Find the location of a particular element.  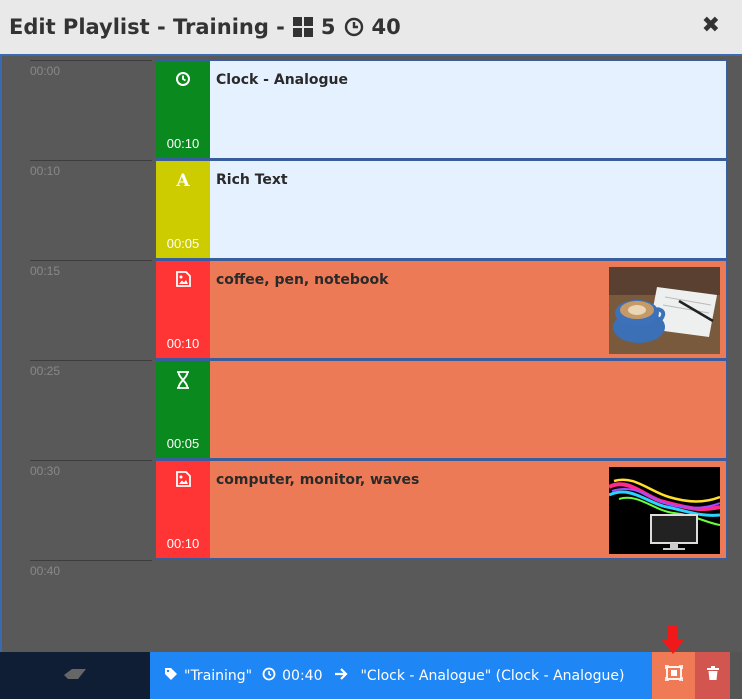

playlist-item-hourglass: 00:05 is located at coordinates (441, 409).